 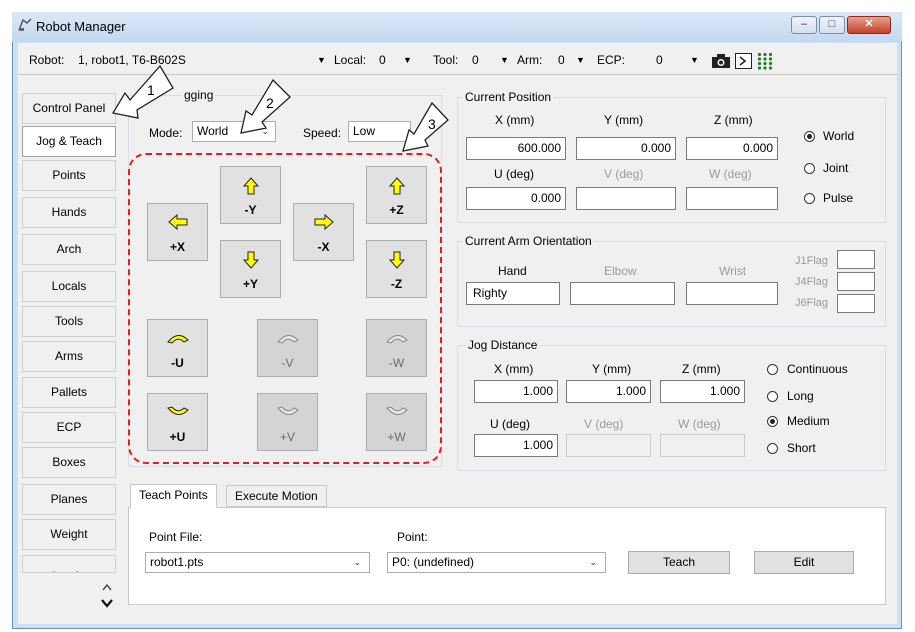 What do you see at coordinates (382, 60) in the screenshot?
I see `local-select: 0` at bounding box center [382, 60].